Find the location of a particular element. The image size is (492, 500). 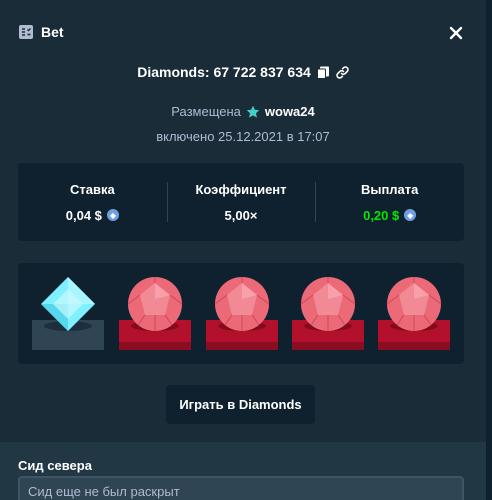

modal-title-group: Bet is located at coordinates (41, 32).